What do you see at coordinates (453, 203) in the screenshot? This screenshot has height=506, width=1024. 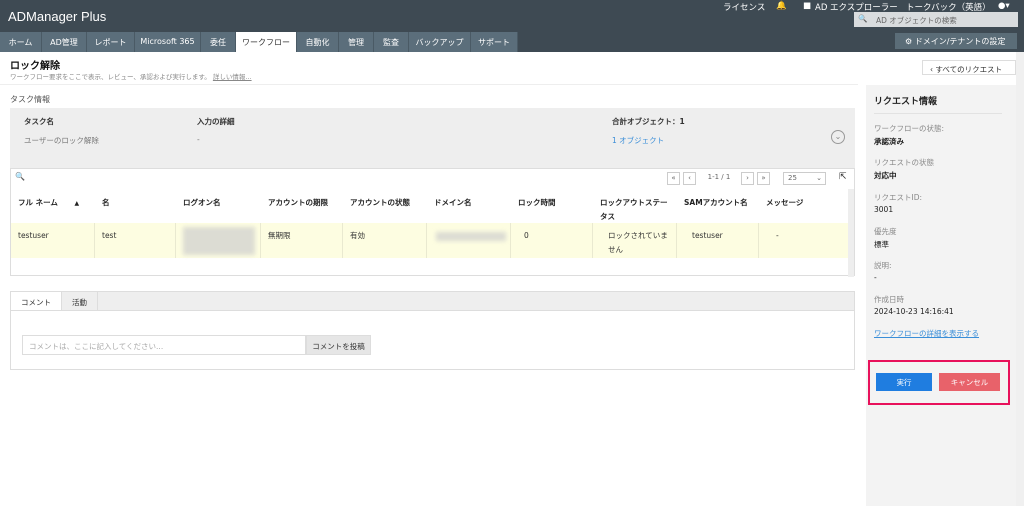 I see `col-domain: ドメイン名` at bounding box center [453, 203].